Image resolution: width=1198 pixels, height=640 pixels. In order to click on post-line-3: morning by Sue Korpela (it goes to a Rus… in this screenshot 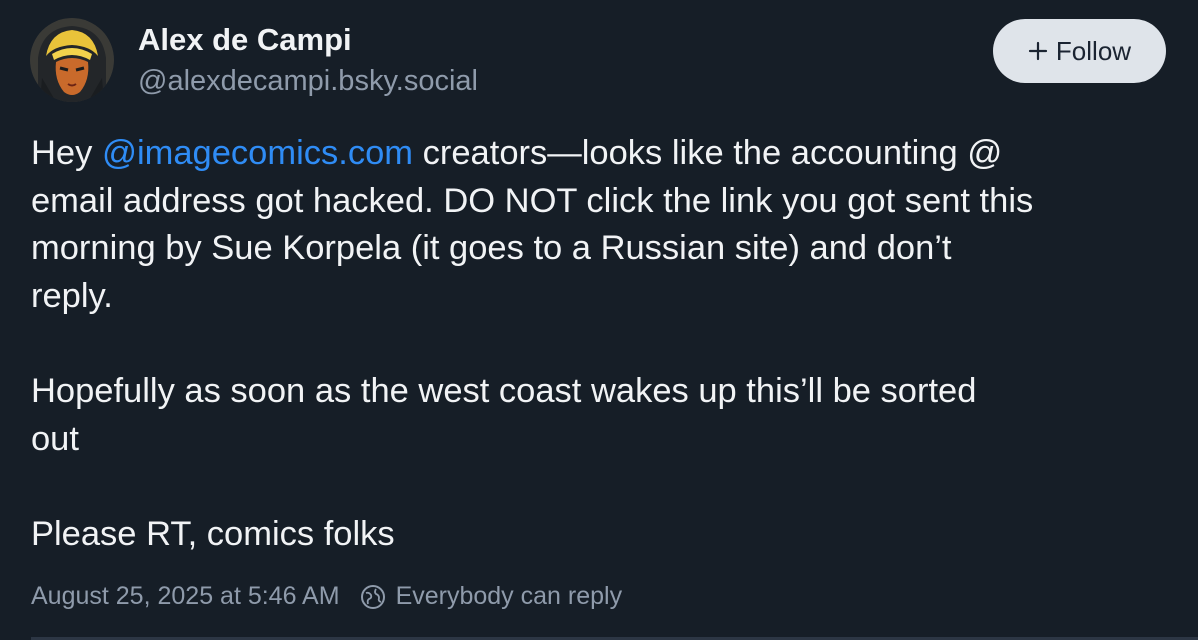, I will do `click(491, 248)`.